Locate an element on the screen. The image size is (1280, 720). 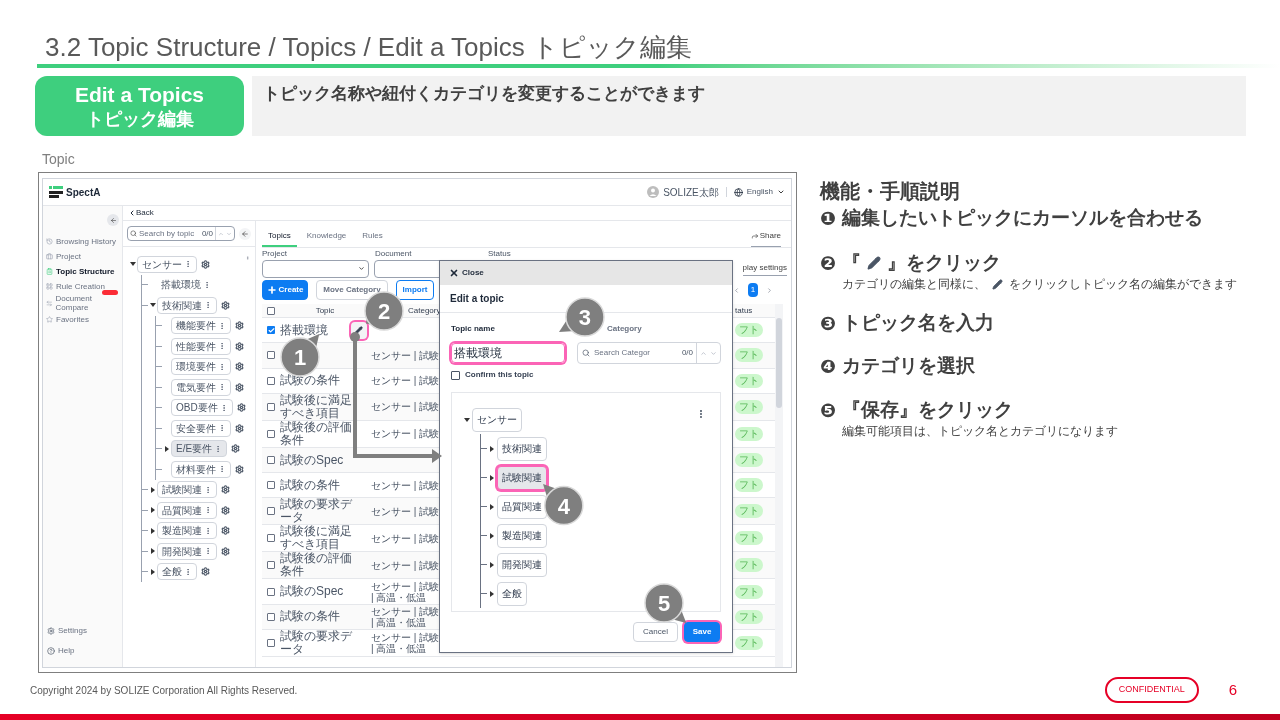
nav-item: Help is located at coordinates (82, 651).